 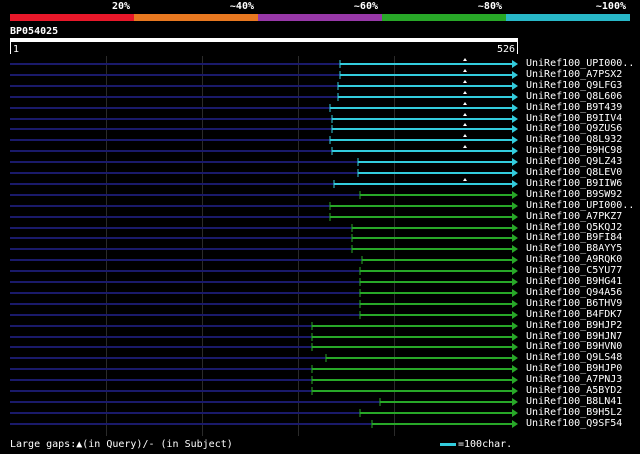 What do you see at coordinates (574, 412) in the screenshot?
I see `hit-label: UniRef100_B9H5L2` at bounding box center [574, 412].